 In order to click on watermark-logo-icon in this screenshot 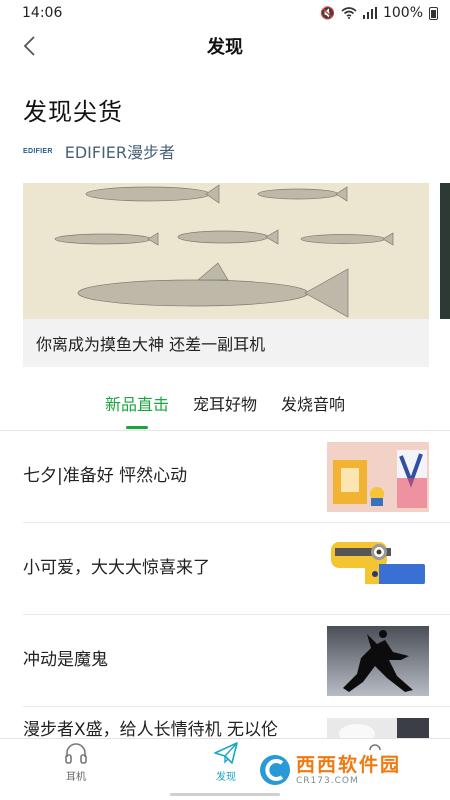, I will do `click(275, 770)`.